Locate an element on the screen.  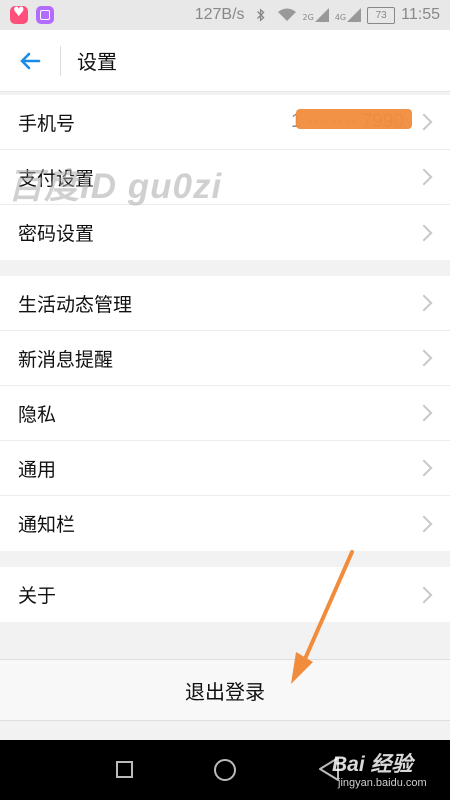
home-icon is located at coordinates (225, 770).